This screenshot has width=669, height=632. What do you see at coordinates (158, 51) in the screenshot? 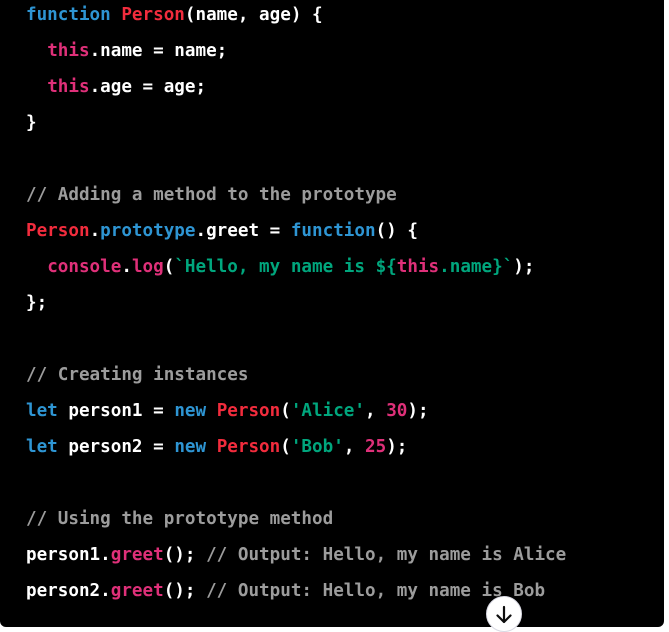
I see `code-token-plain: .name = name;` at bounding box center [158, 51].